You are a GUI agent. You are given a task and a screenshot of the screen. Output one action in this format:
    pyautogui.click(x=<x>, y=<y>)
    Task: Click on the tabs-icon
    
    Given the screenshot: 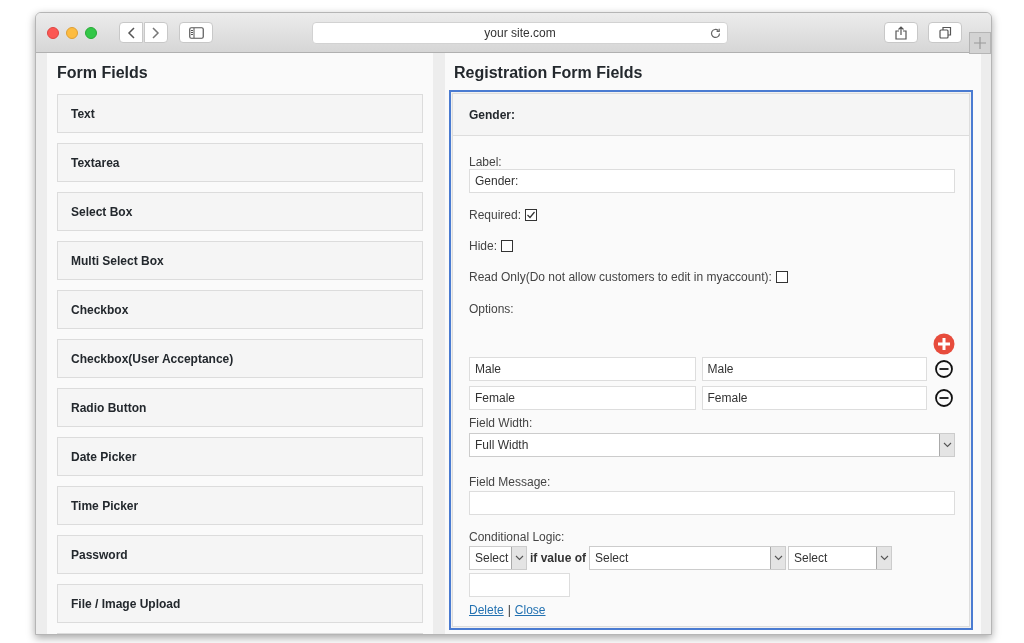 What is the action you would take?
    pyautogui.click(x=945, y=32)
    